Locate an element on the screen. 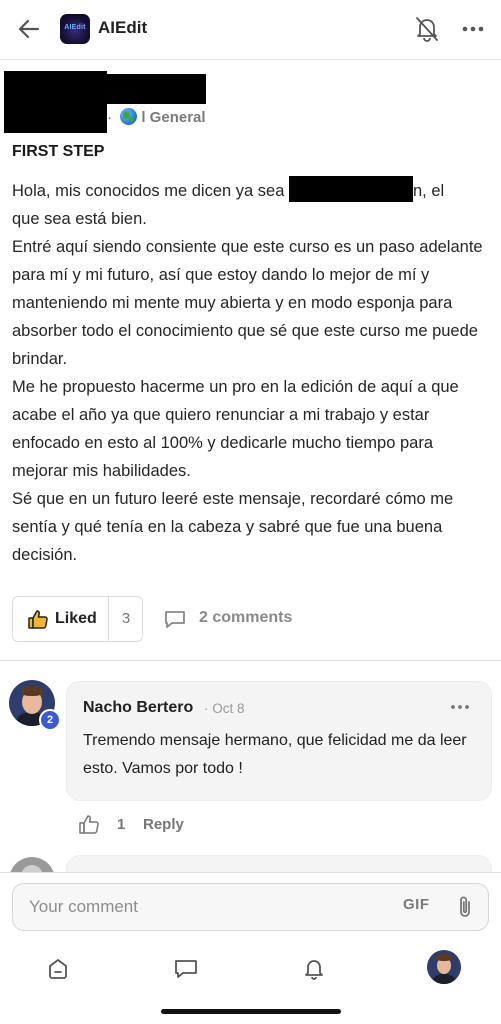 Image resolution: width=501 pixels, height=1024 pixels. globe-icon is located at coordinates (129, 116).